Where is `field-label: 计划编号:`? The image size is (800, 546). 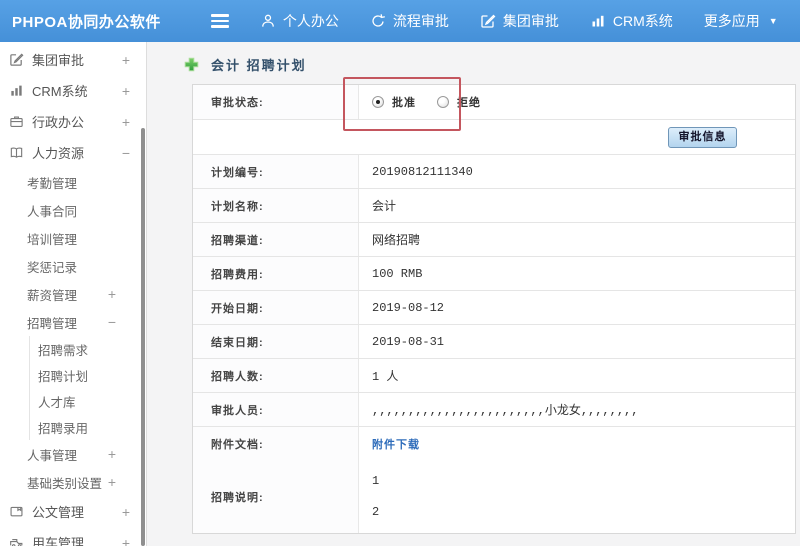 field-label: 计划编号: is located at coordinates (276, 171).